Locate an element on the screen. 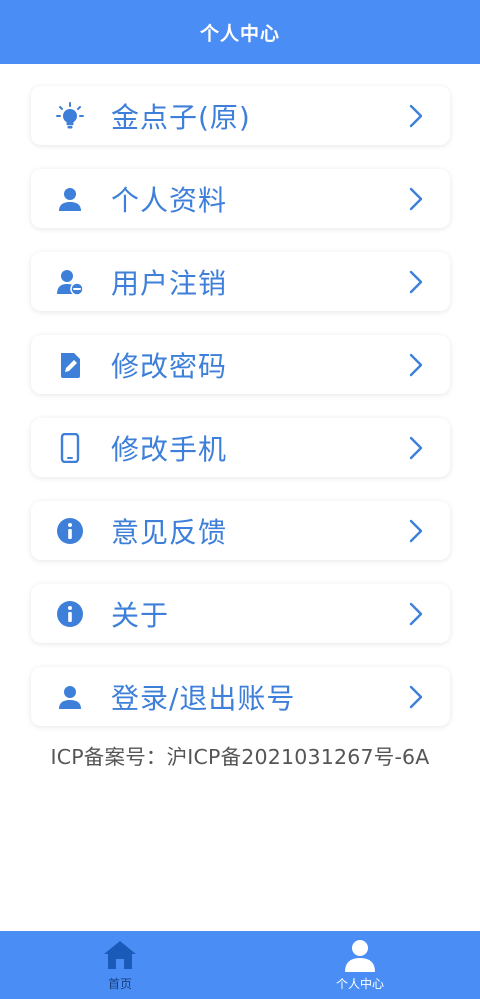 This screenshot has height=999, width=480. menu-item-change-phone: 修改手机 is located at coordinates (240, 447).